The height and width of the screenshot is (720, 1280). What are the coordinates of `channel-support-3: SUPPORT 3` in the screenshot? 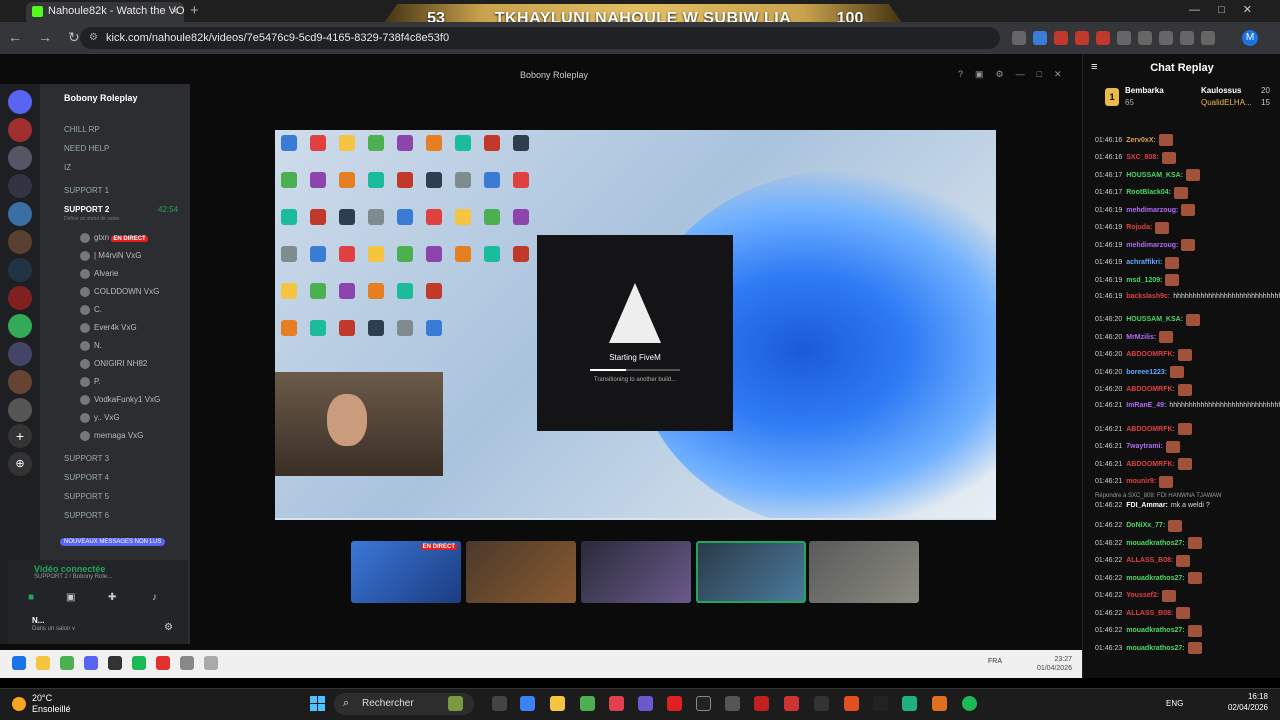 It's located at (86, 458).